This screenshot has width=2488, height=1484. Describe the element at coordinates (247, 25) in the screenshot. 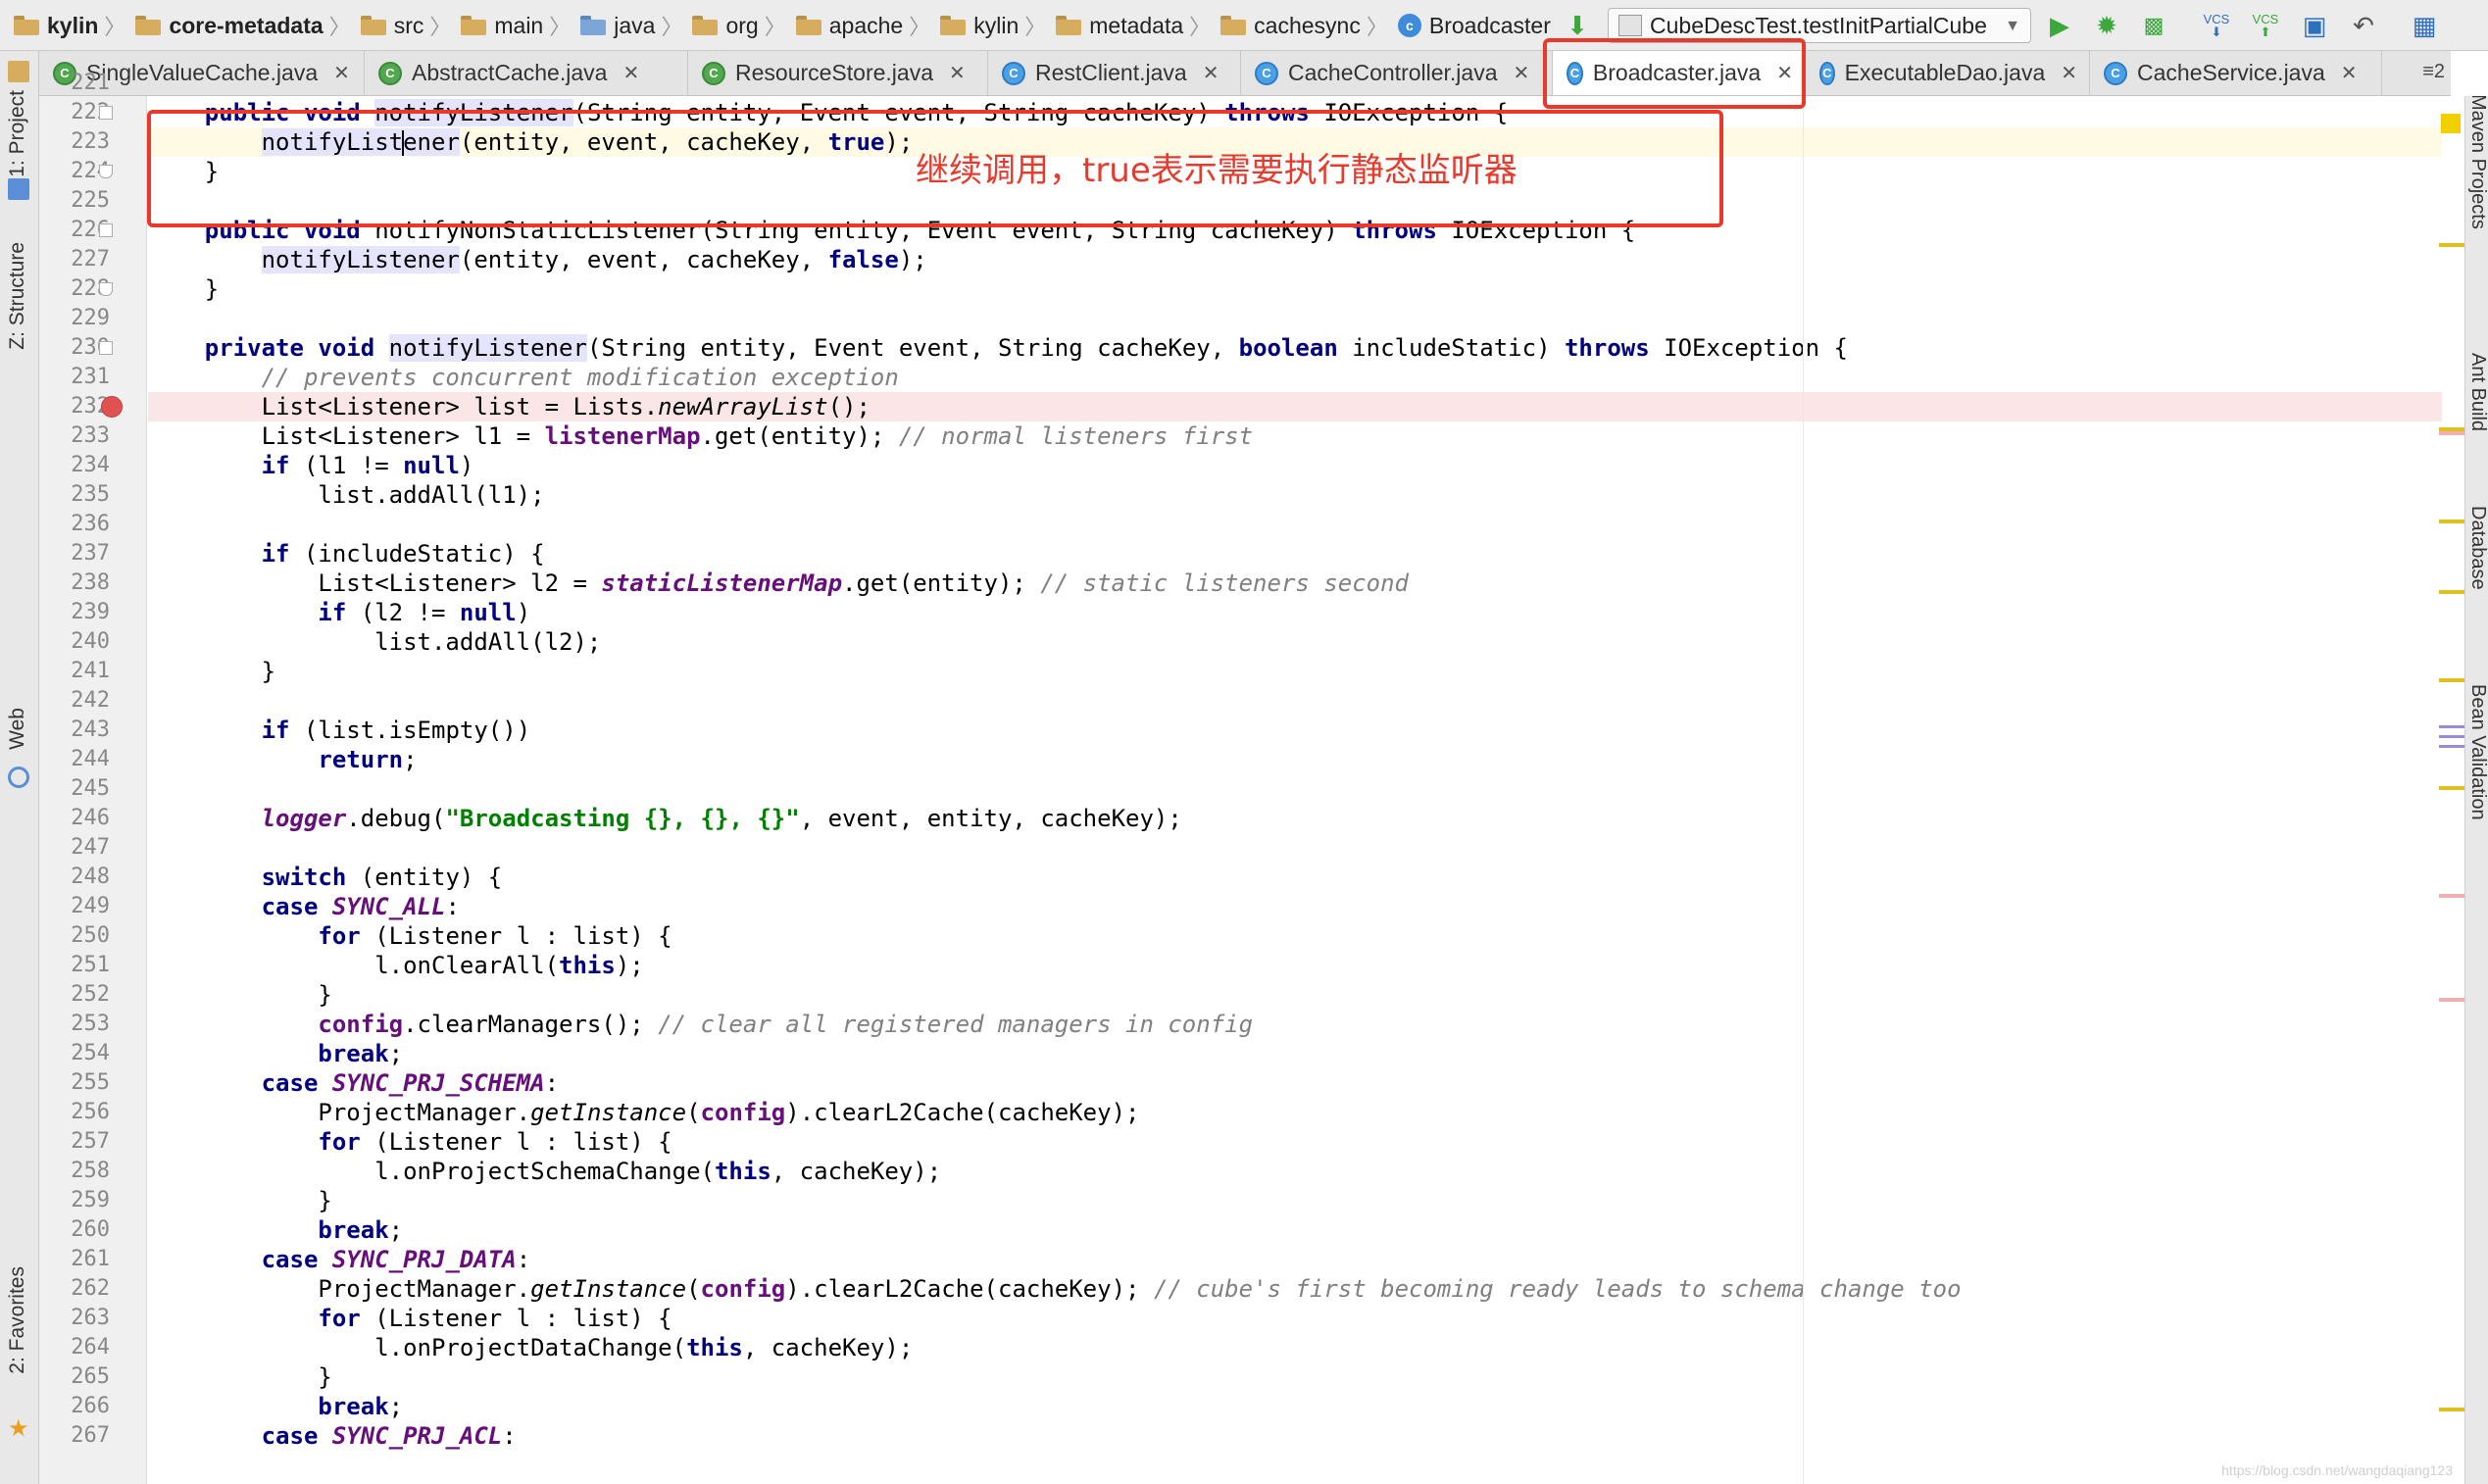

I see `breadcrumb-item: core-metadata 〉` at that location.